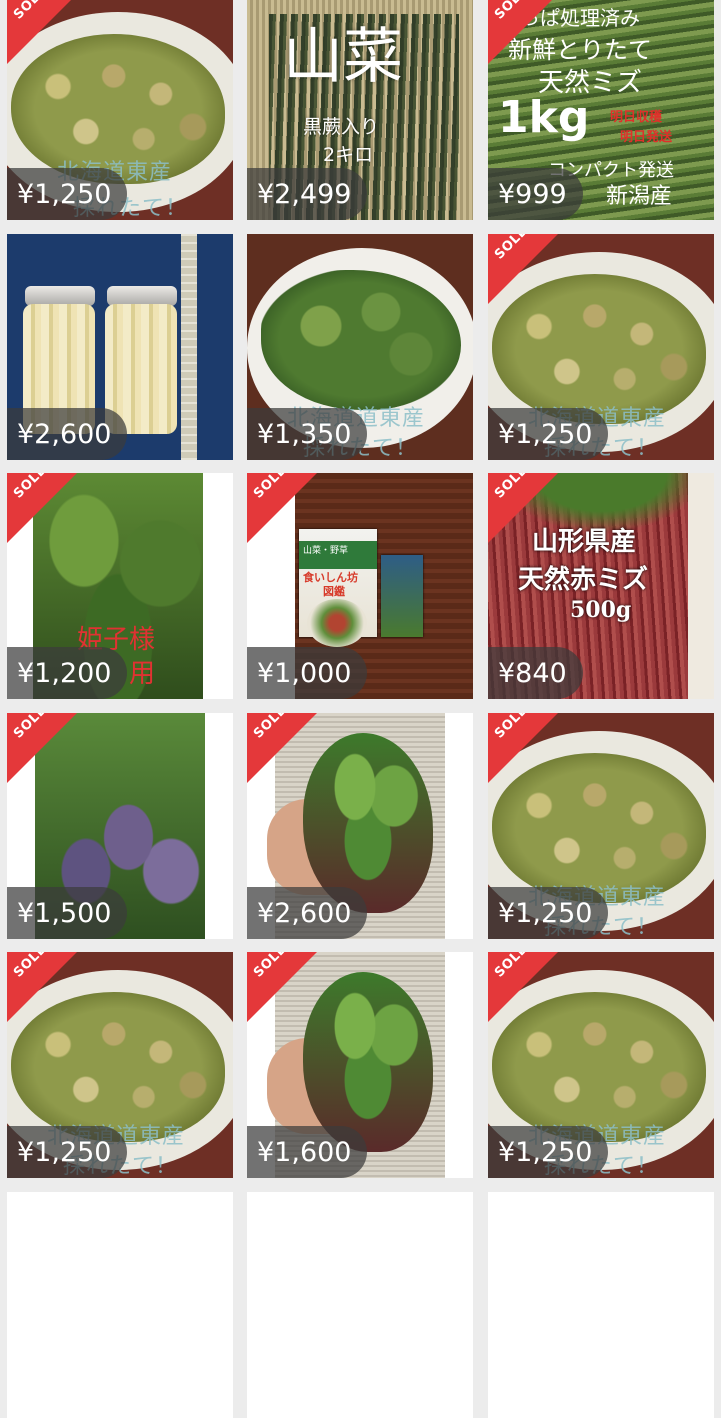 The width and height of the screenshot is (721, 1418). Describe the element at coordinates (701, 586) in the screenshot. I see `side-box` at that location.